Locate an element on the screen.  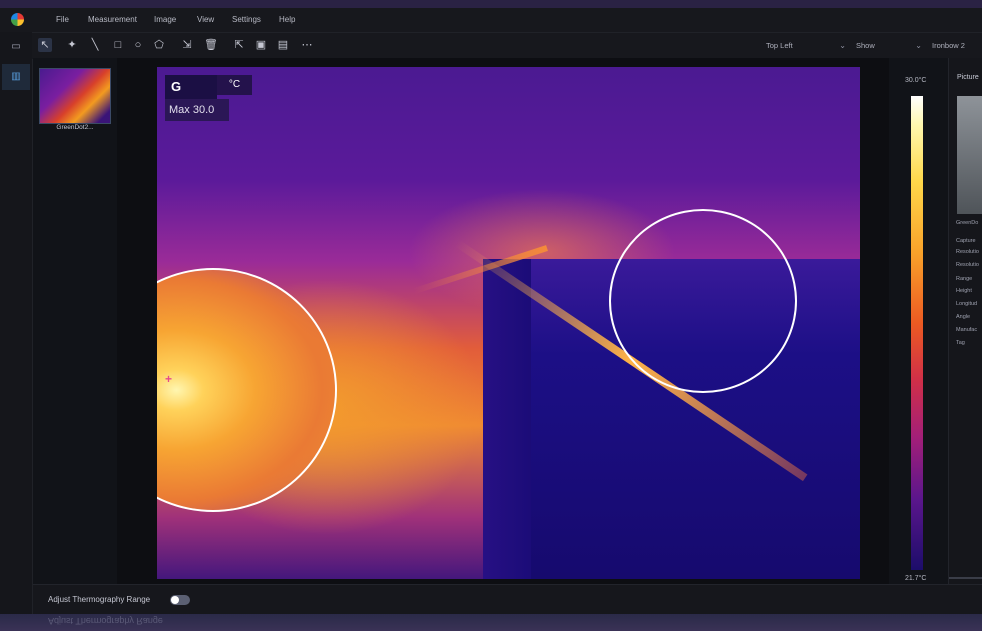
position-select: Top Left ⌄ is located at coordinates (806, 46).